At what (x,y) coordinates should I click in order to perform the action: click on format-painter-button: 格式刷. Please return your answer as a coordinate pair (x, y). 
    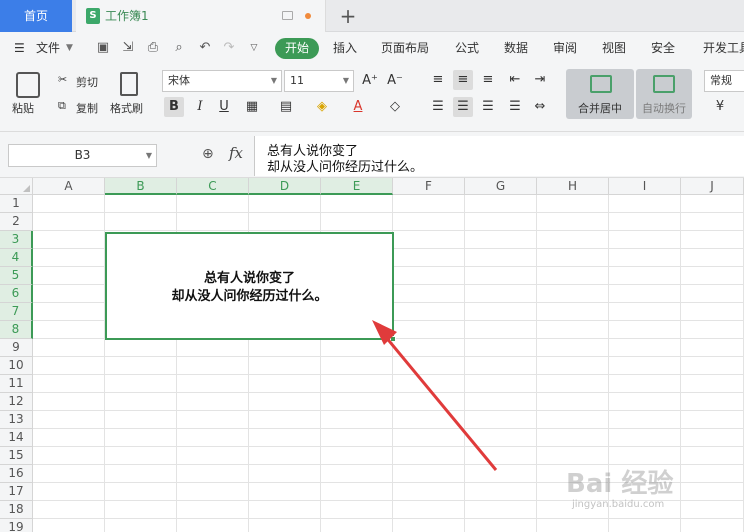
    Looking at the image, I should click on (126, 108).